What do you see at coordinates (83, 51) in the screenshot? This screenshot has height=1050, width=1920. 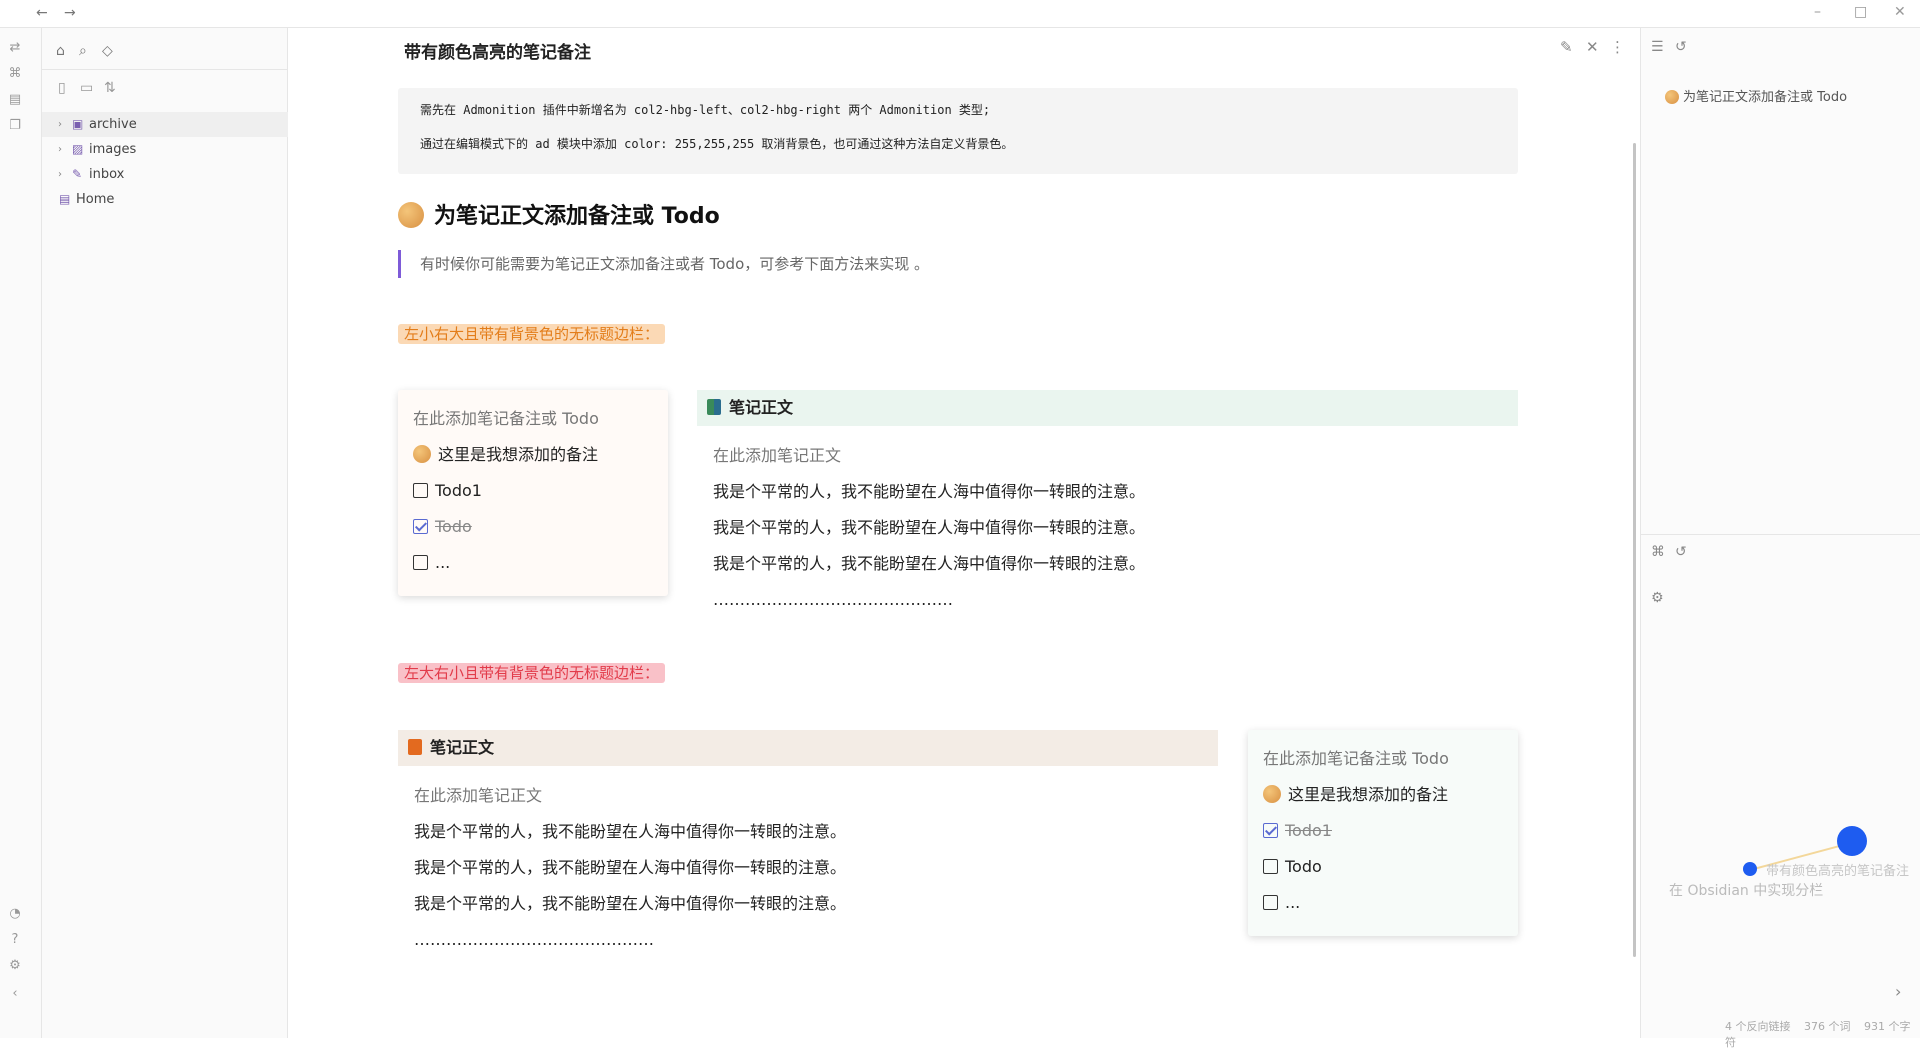 I see `search-icon: ⌕` at bounding box center [83, 51].